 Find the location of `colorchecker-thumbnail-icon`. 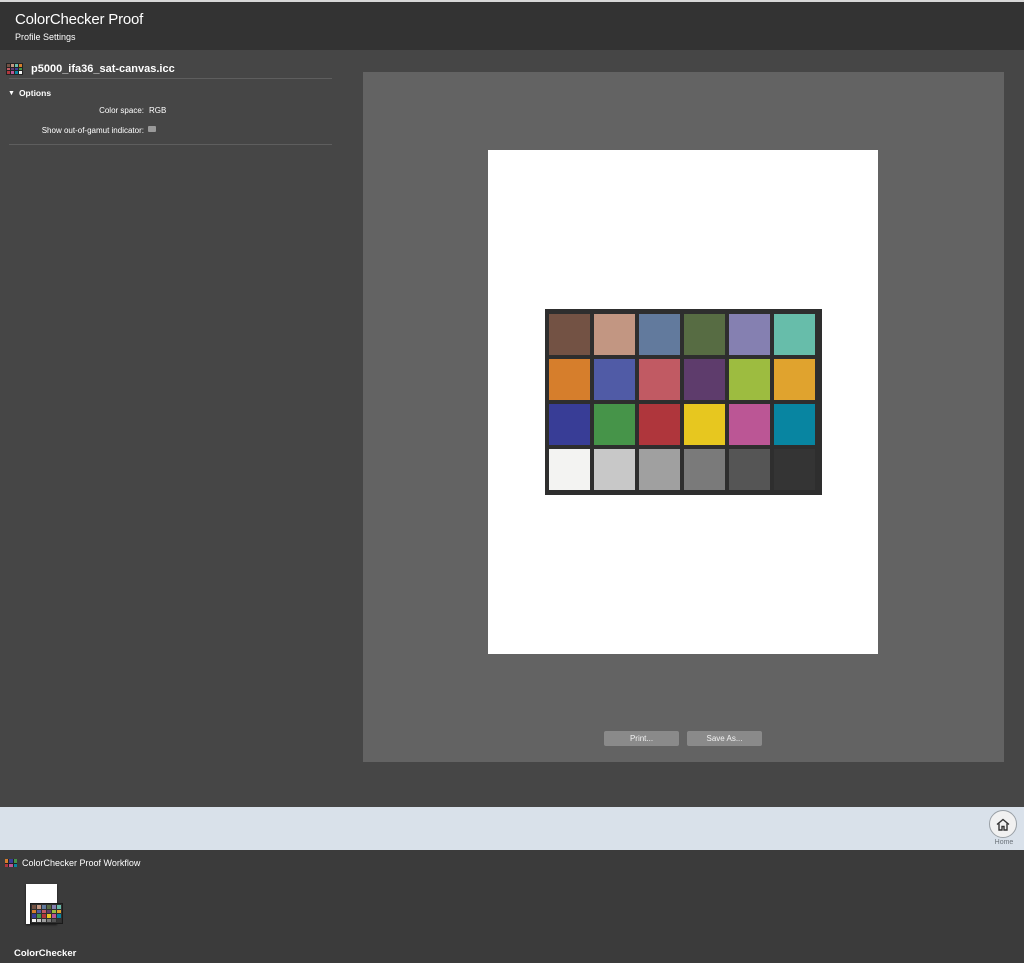

colorchecker-thumbnail-icon is located at coordinates (46, 913).